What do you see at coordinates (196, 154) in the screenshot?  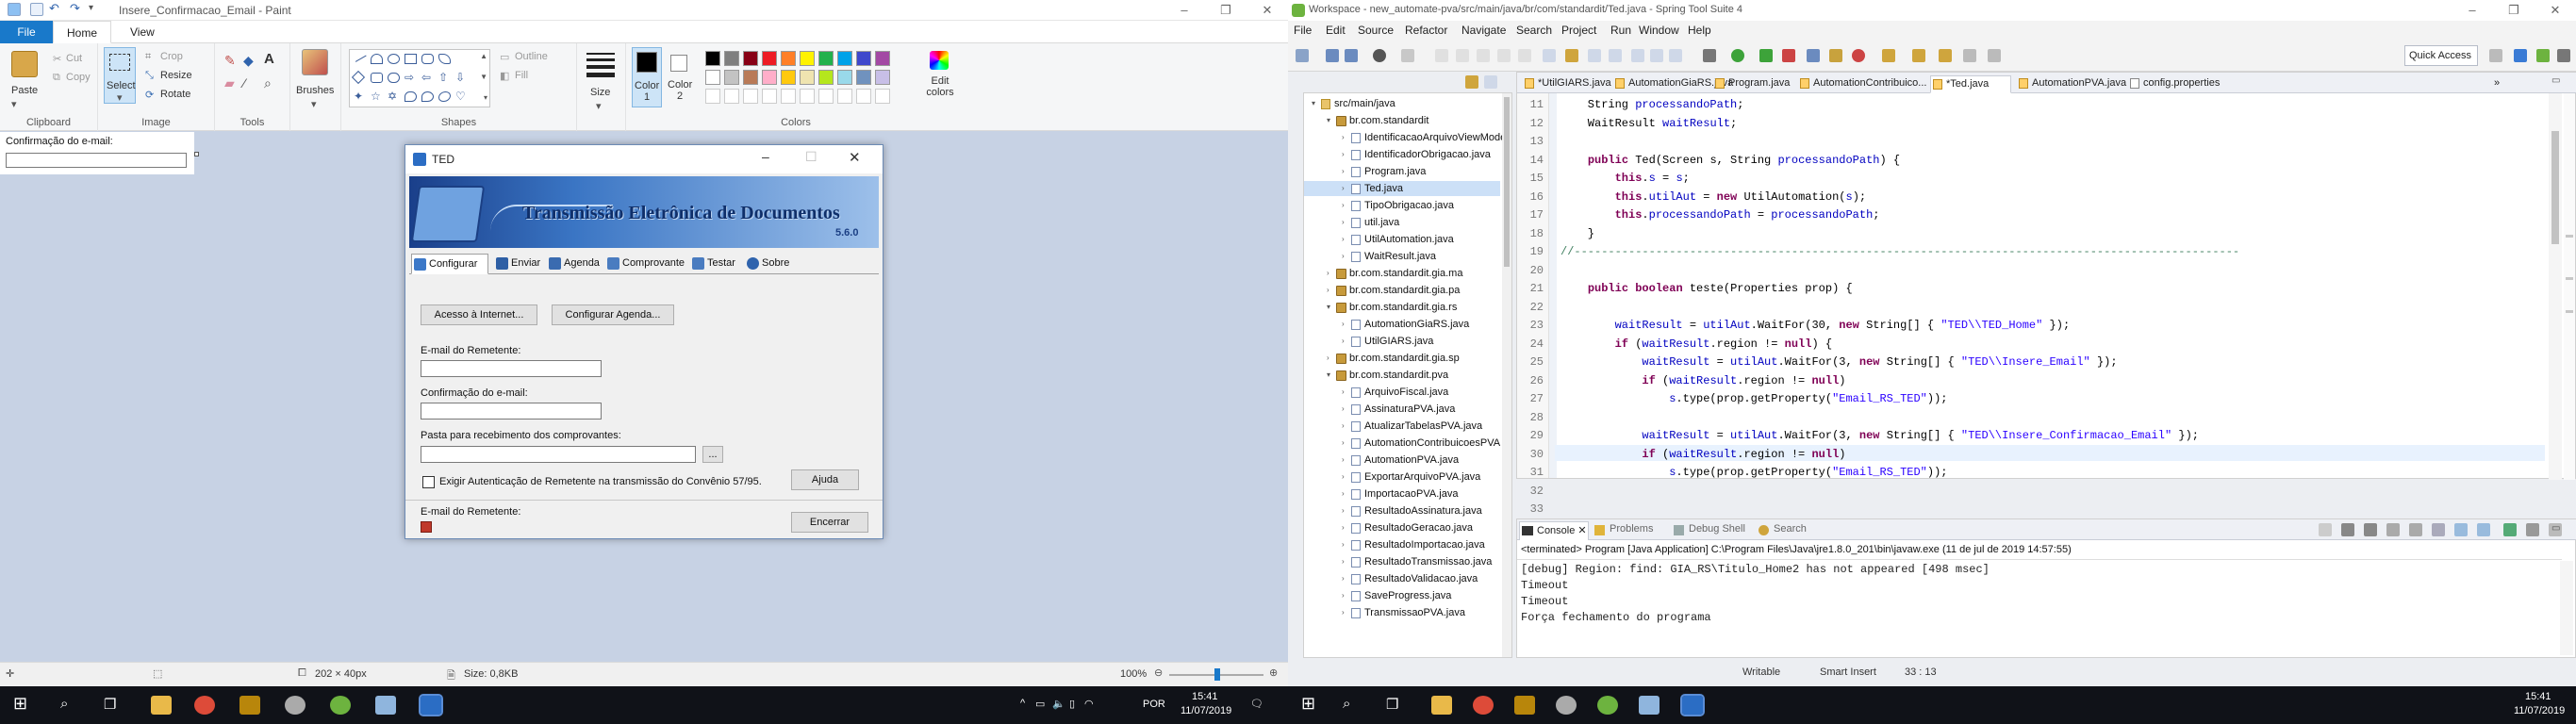 I see `canvas-resize-handle` at bounding box center [196, 154].